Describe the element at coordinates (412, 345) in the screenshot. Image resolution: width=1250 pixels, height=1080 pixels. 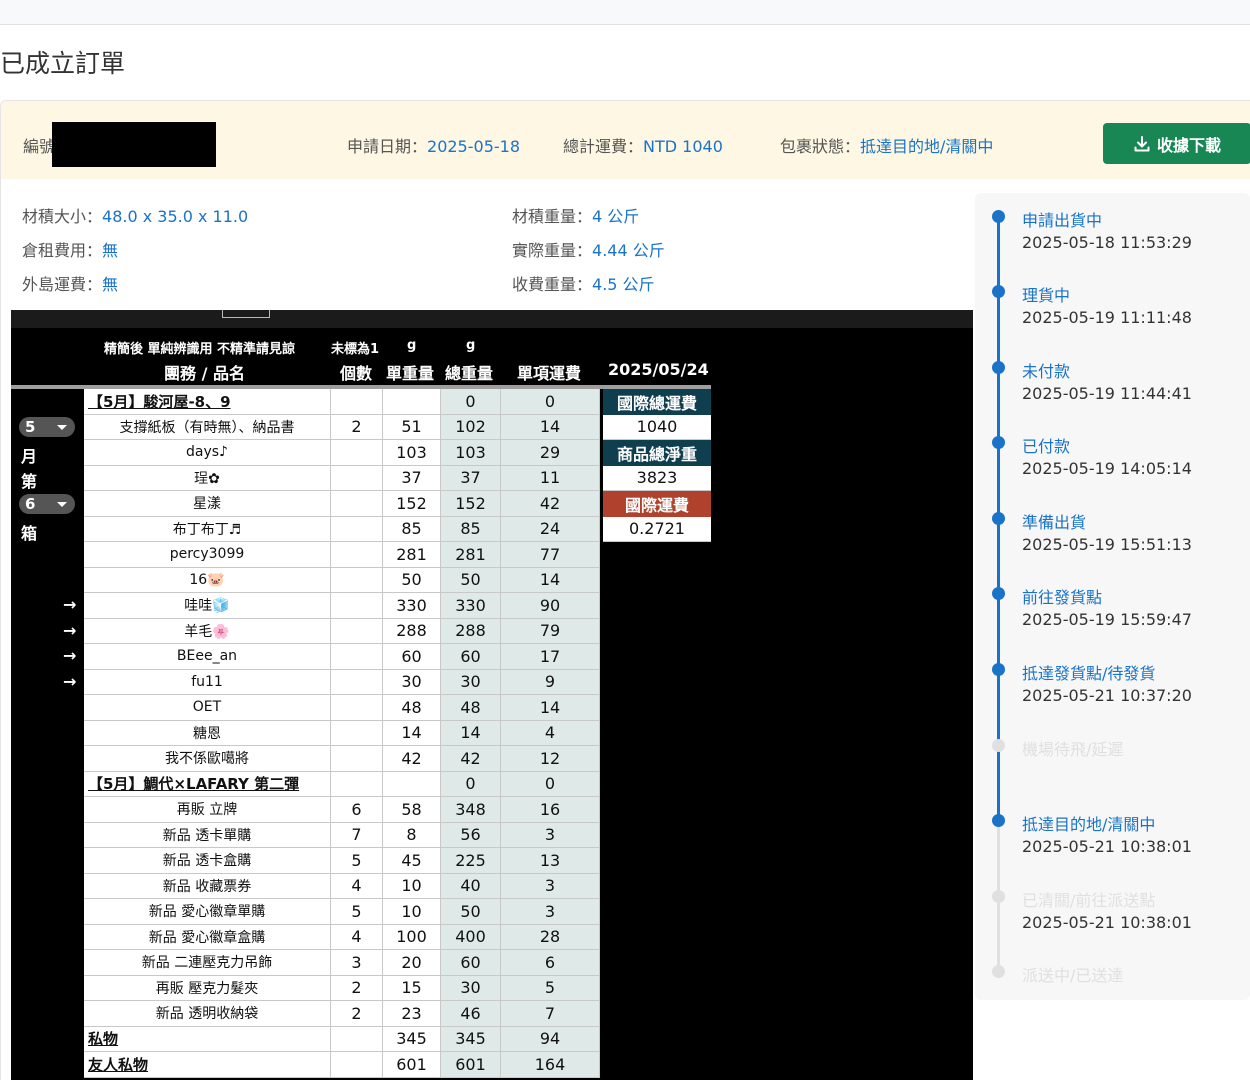
I see `sheet-unit-g: g` at that location.